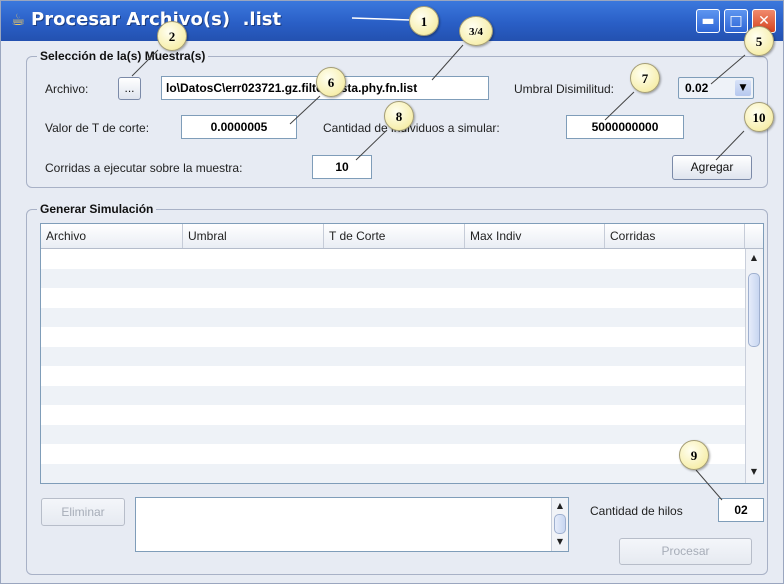 The image size is (784, 584). I want to click on callout-5: 5, so click(759, 41).